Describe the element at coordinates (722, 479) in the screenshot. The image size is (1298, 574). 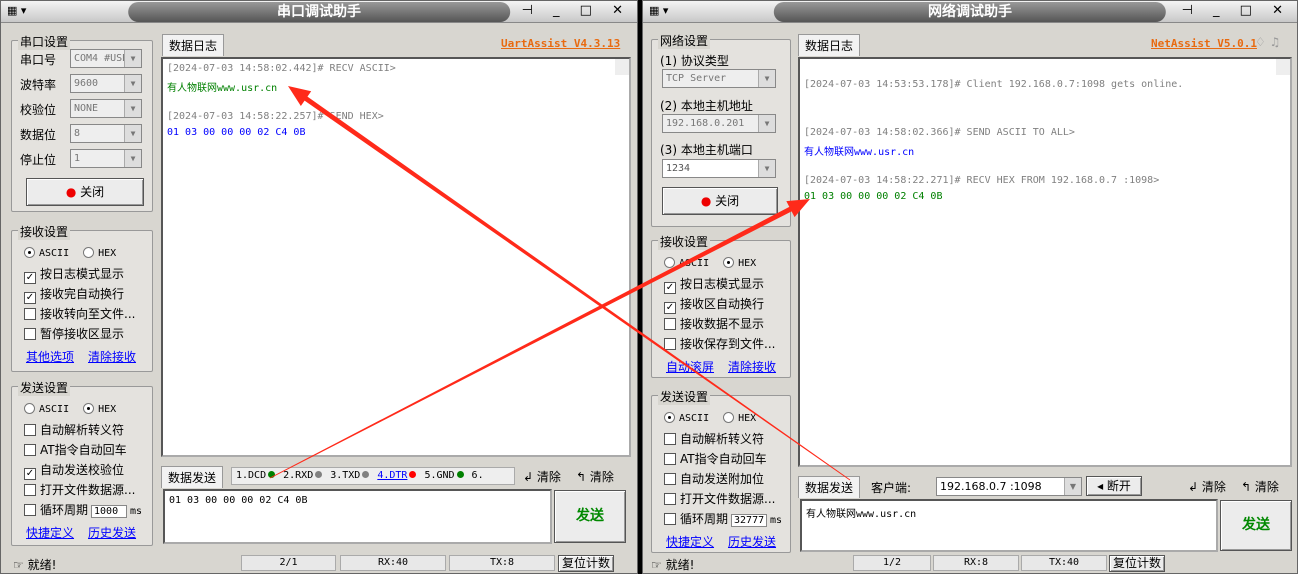
I see `option-label: 自动发送附加位` at that location.